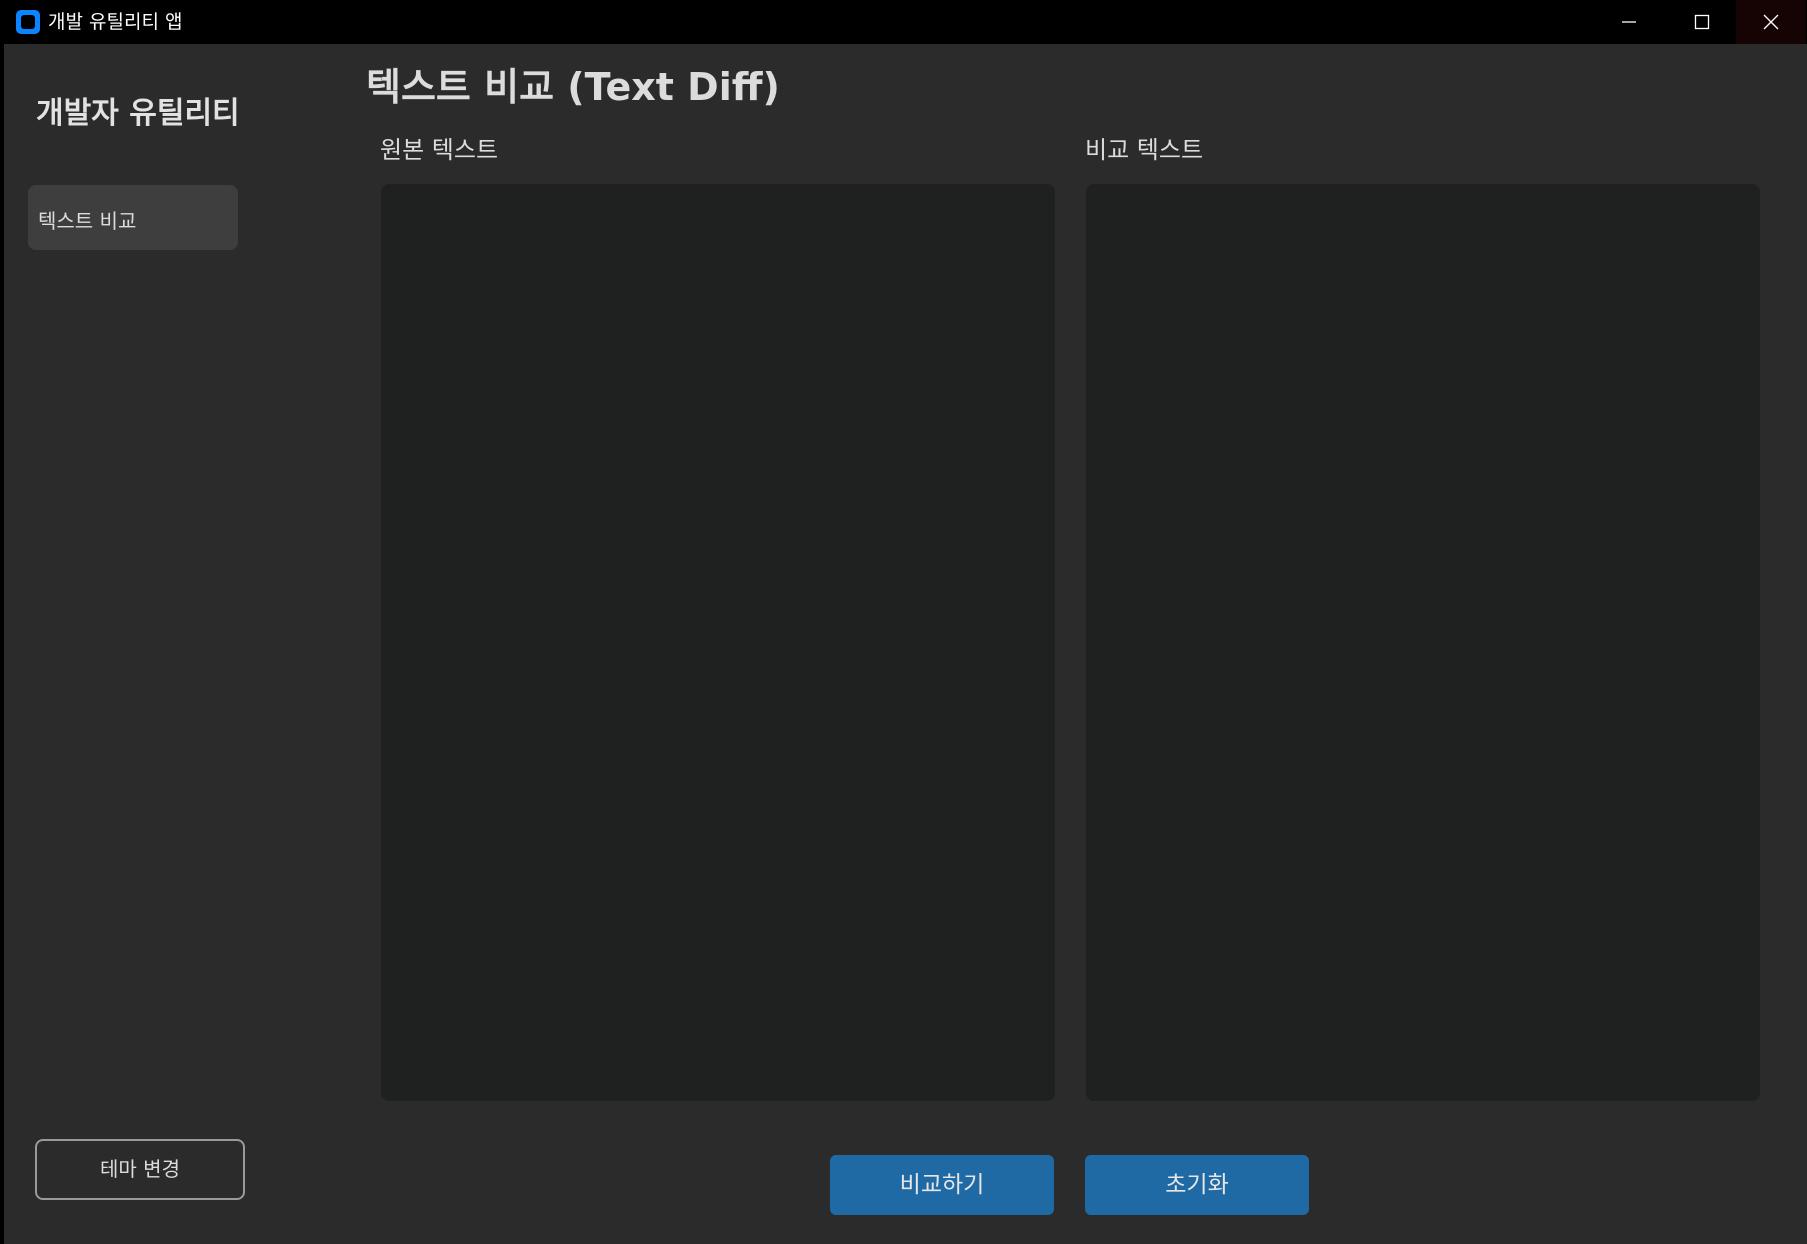  I want to click on reset-button: 초기화, so click(1197, 1185).